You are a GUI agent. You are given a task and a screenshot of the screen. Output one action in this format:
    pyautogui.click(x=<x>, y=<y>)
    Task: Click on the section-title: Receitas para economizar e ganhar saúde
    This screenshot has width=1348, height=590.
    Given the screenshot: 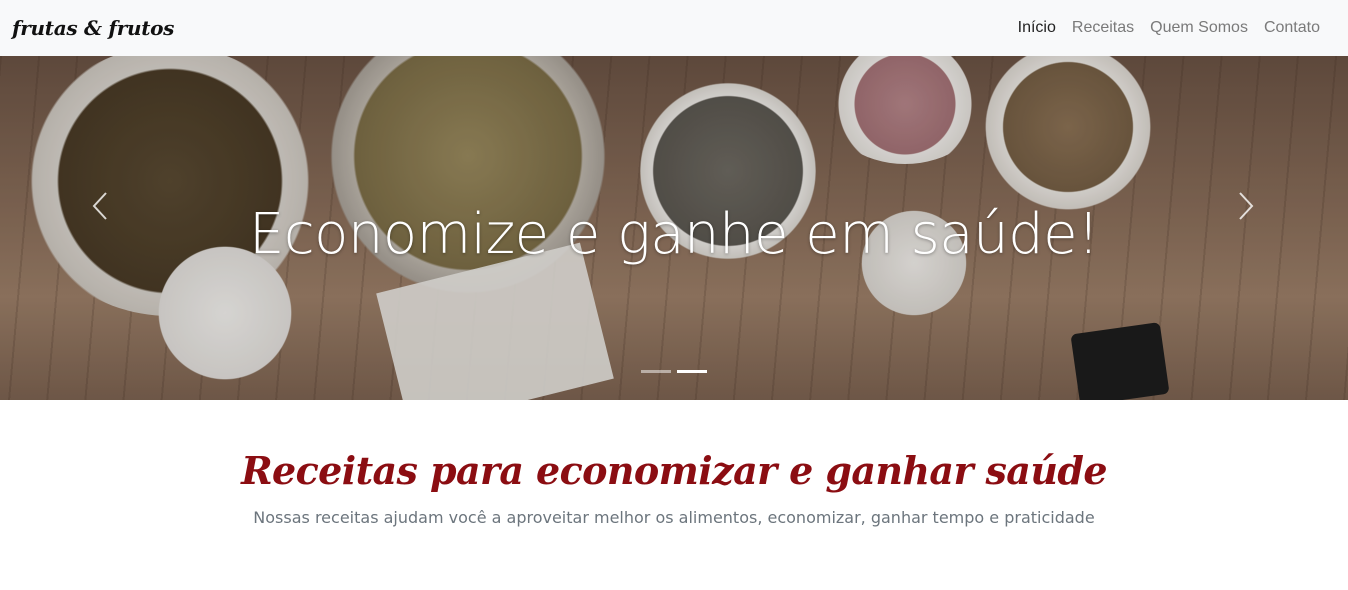 What is the action you would take?
    pyautogui.click(x=674, y=470)
    